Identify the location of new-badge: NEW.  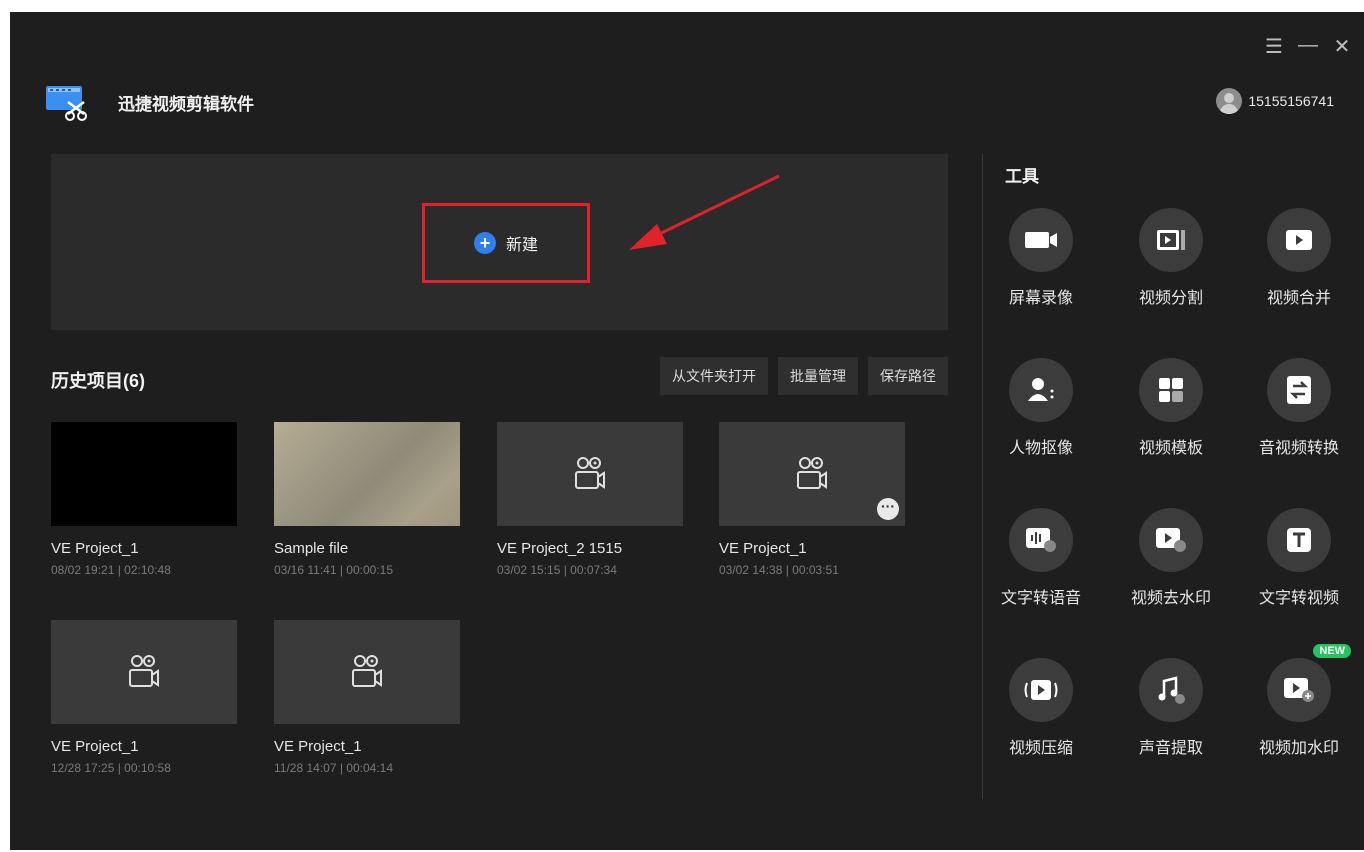
(1332, 651).